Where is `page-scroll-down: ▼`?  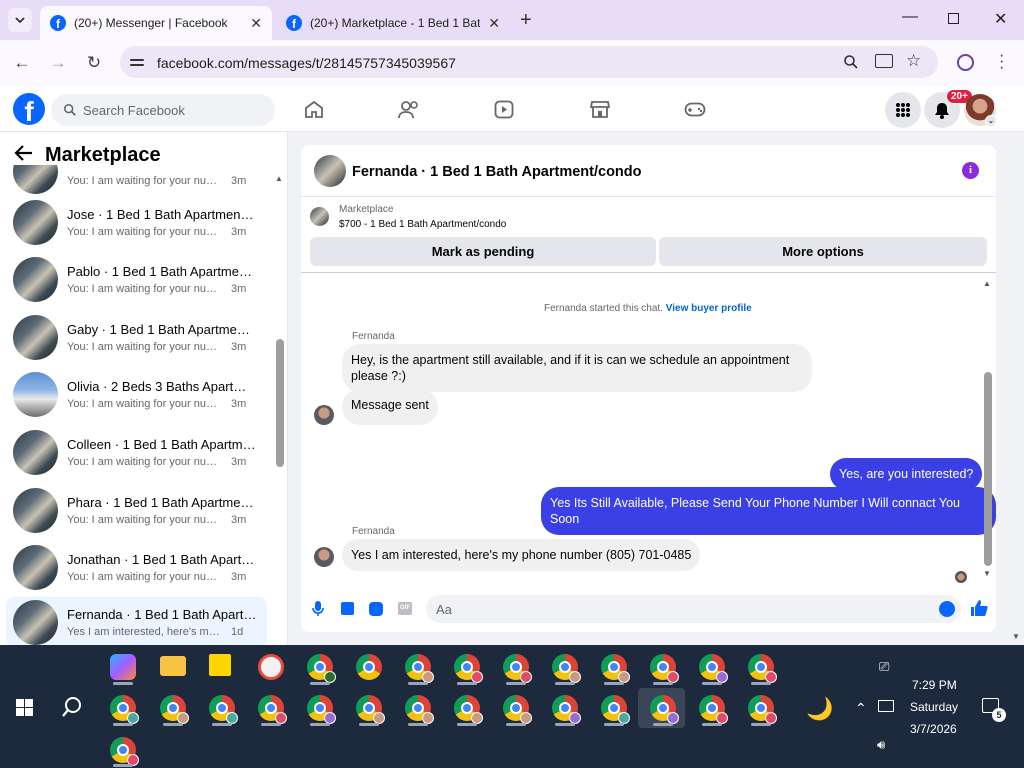
page-scroll-down: ▼ is located at coordinates (1016, 636).